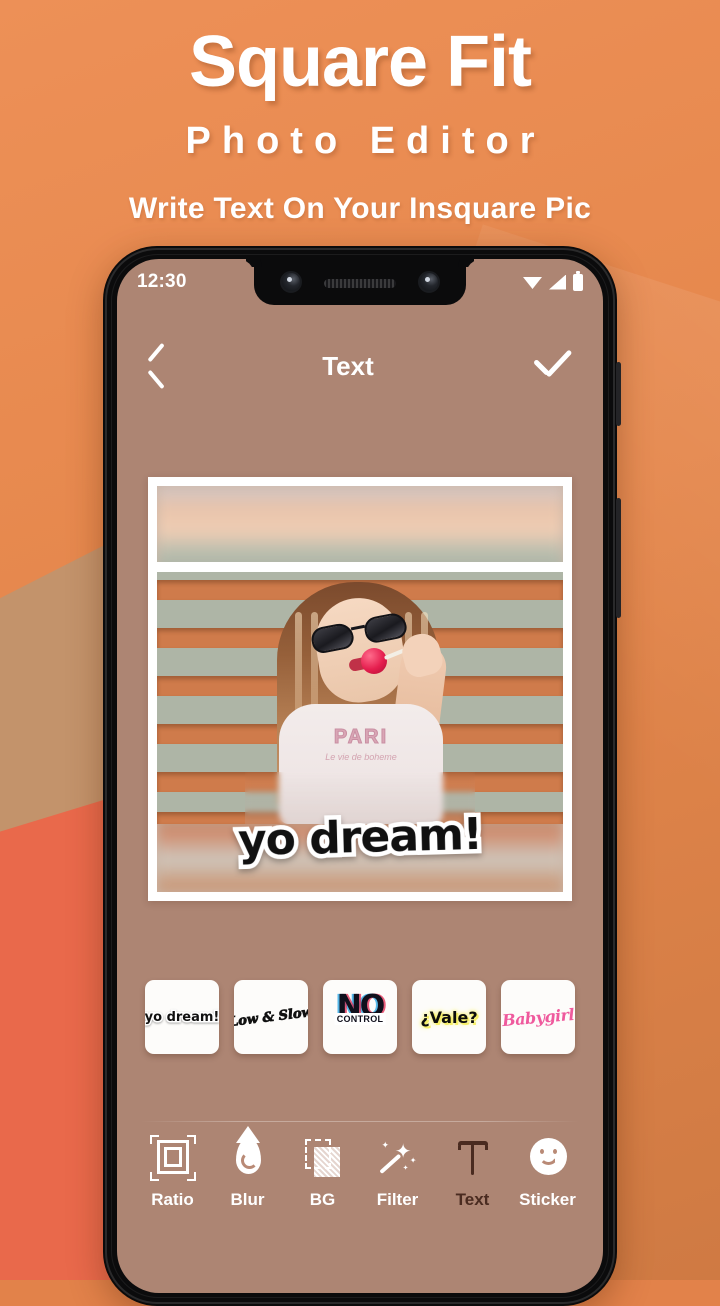 The width and height of the screenshot is (720, 1306). Describe the element at coordinates (557, 282) in the screenshot. I see `signal-icon` at that location.